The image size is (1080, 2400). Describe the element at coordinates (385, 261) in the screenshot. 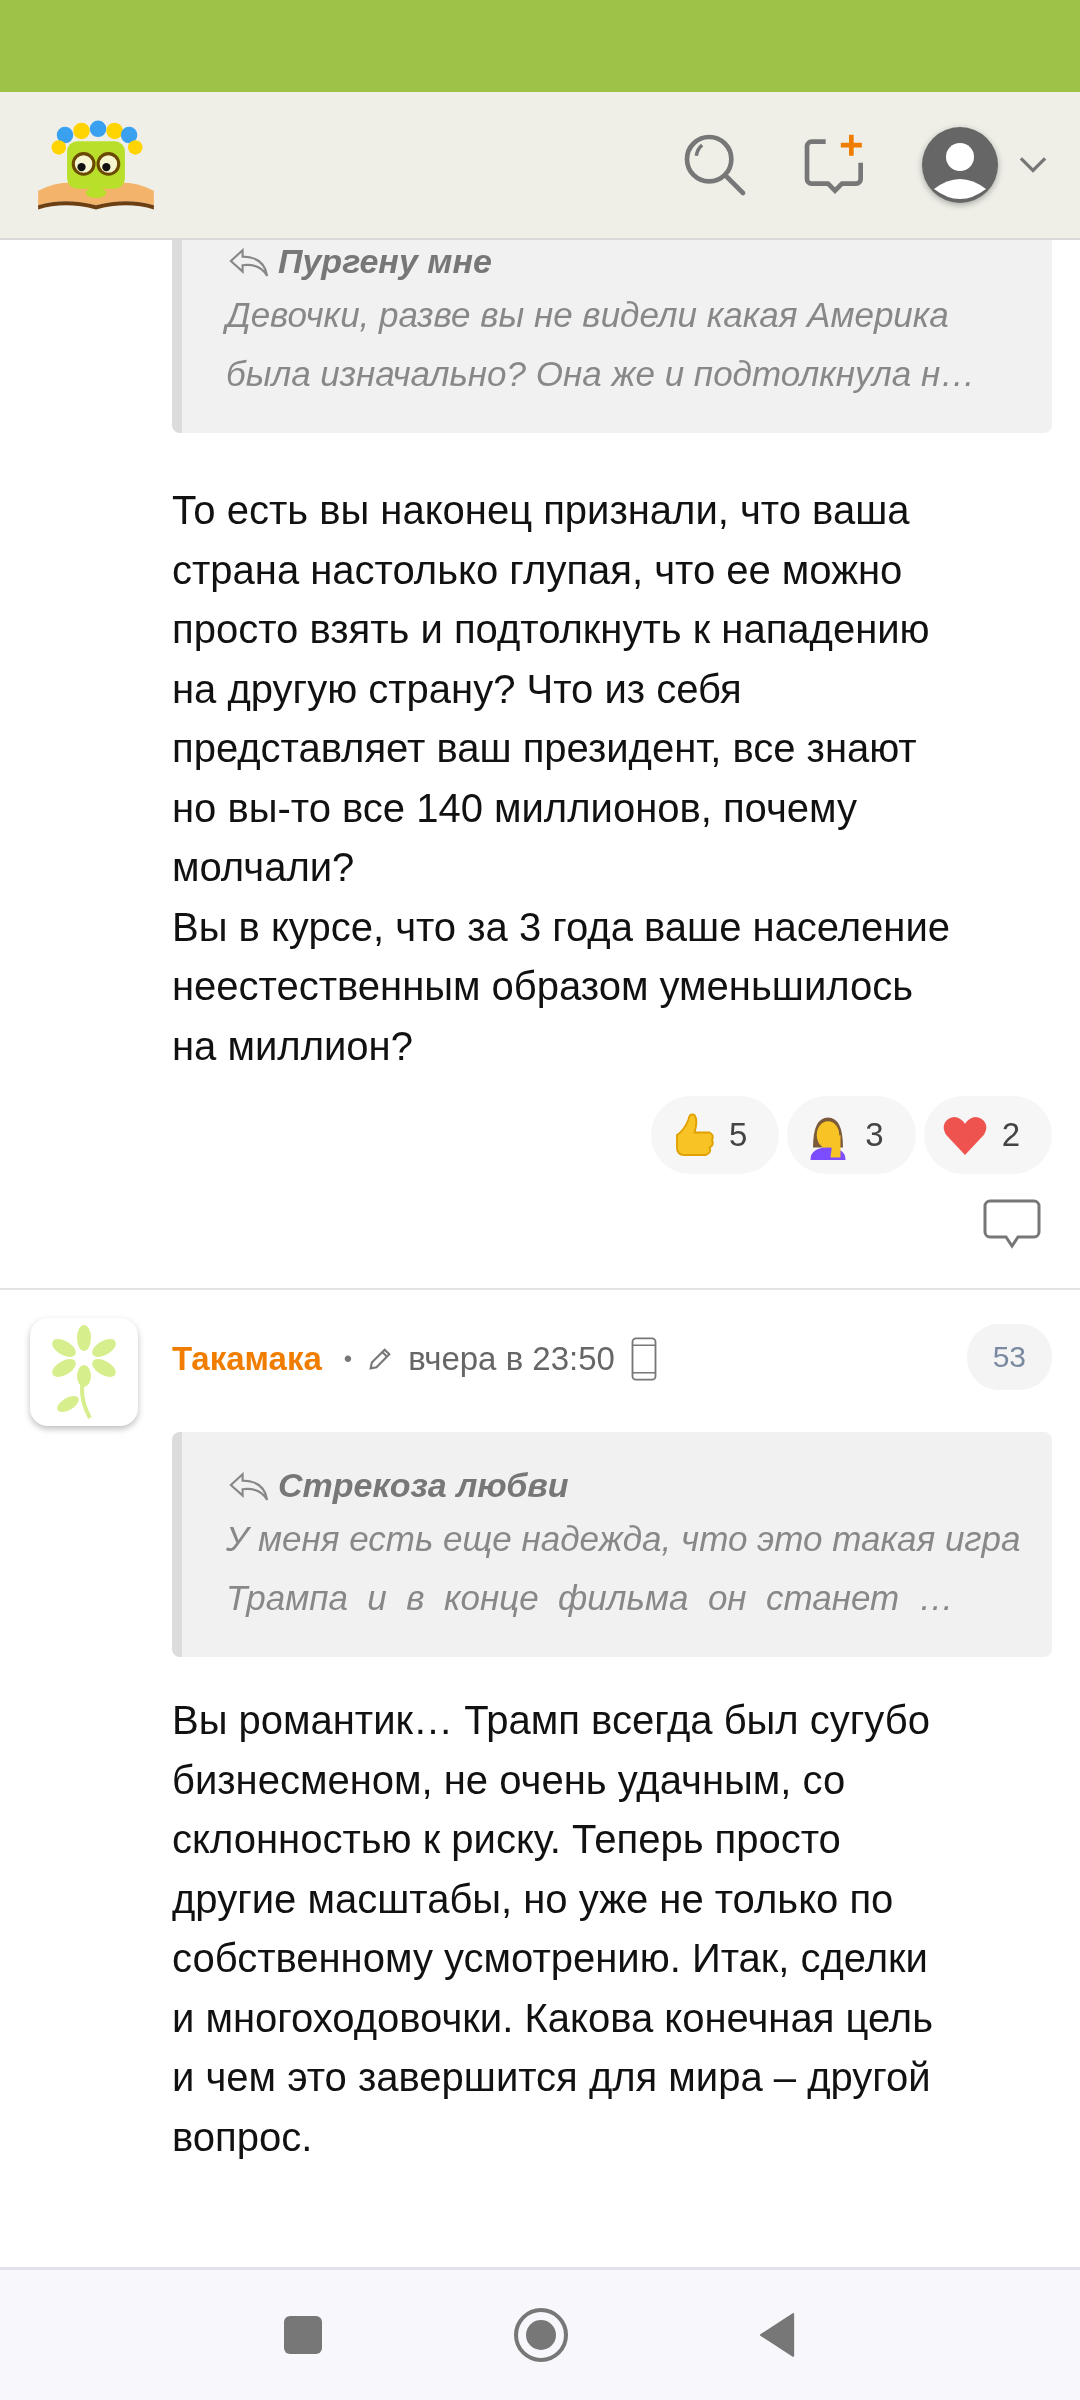

I see `quote-author: Пургену мне` at that location.